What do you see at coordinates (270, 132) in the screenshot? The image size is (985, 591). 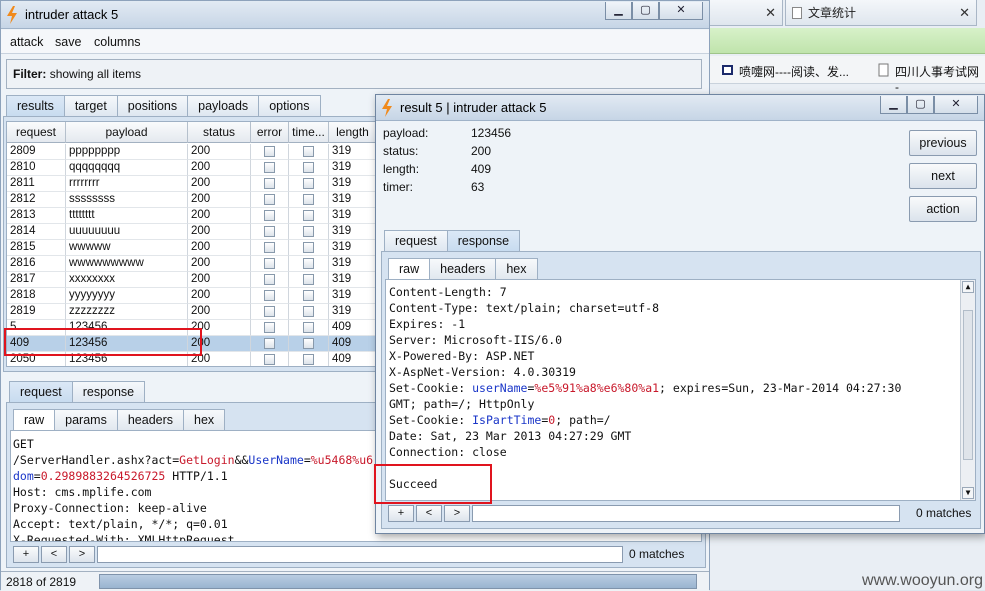 I see `col-error: error` at bounding box center [270, 132].